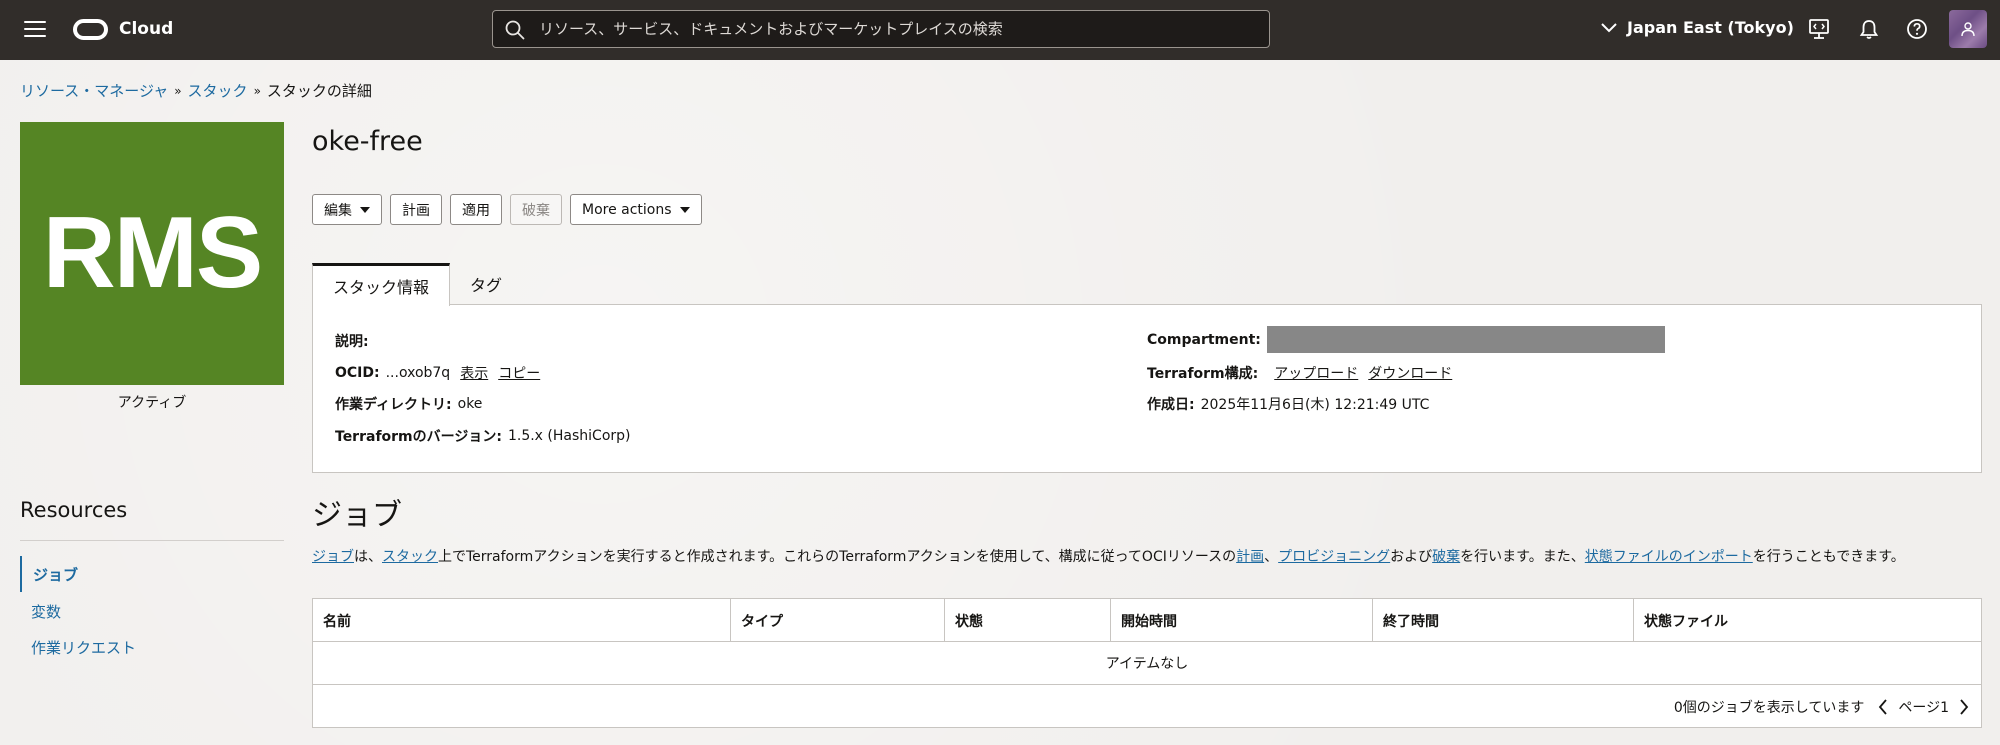 The height and width of the screenshot is (745, 2000). Describe the element at coordinates (218, 90) in the screenshot. I see `breadcrumb-stacks: スタック` at that location.